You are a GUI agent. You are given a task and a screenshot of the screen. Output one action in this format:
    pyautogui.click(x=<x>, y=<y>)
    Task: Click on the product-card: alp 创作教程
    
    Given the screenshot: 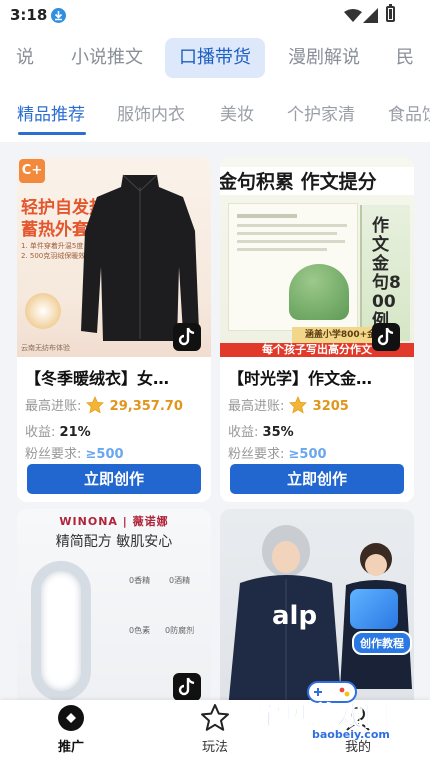 What is the action you would take?
    pyautogui.click(x=317, y=604)
    